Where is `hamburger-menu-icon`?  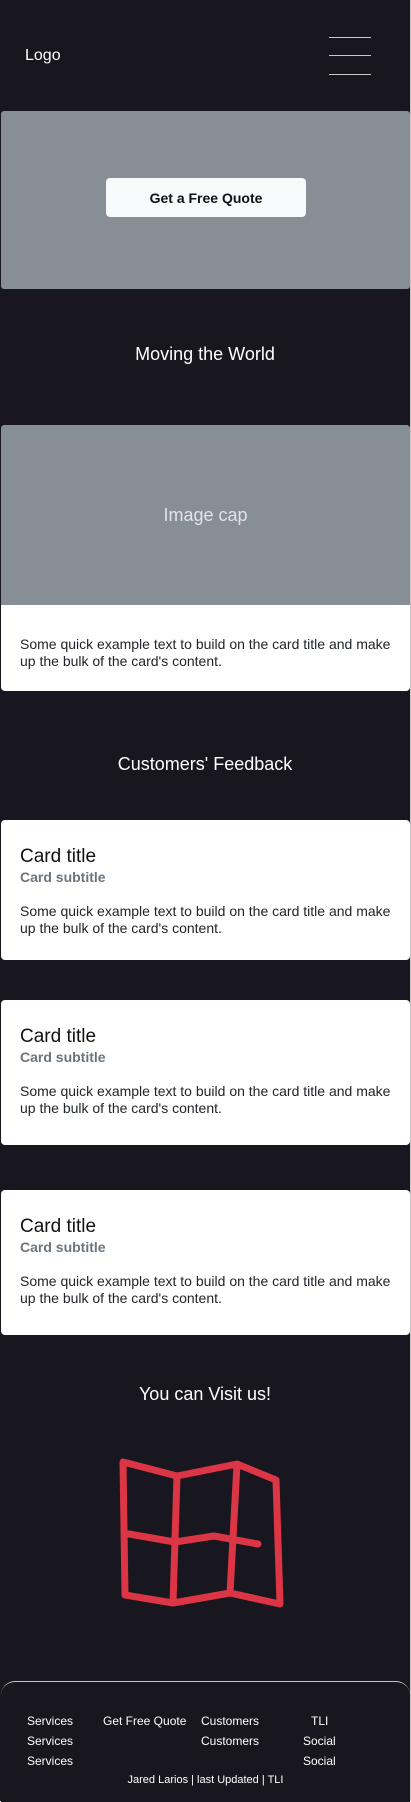
hamburger-menu-icon is located at coordinates (350, 57).